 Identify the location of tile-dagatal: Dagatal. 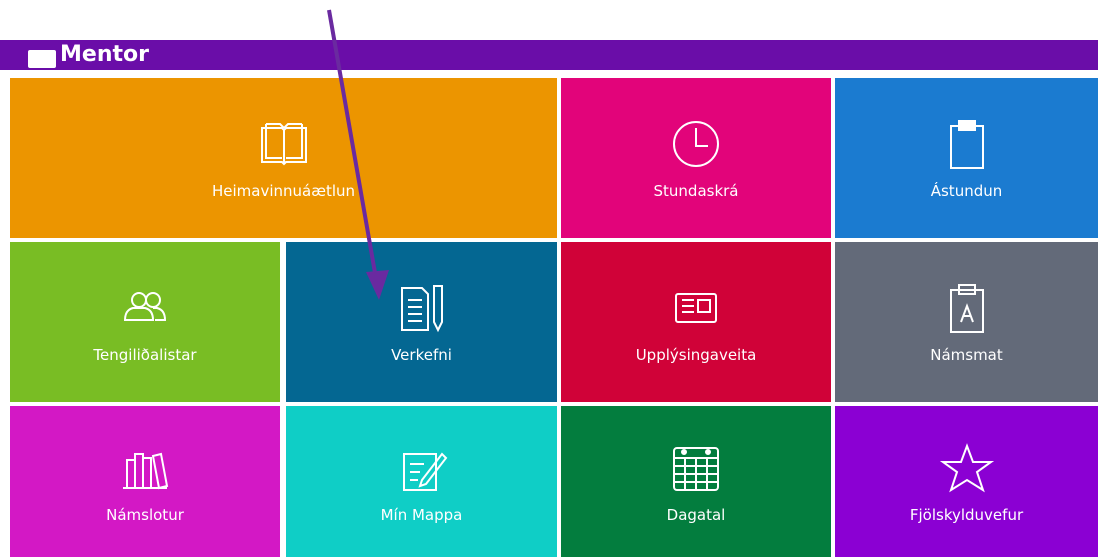
(696, 481).